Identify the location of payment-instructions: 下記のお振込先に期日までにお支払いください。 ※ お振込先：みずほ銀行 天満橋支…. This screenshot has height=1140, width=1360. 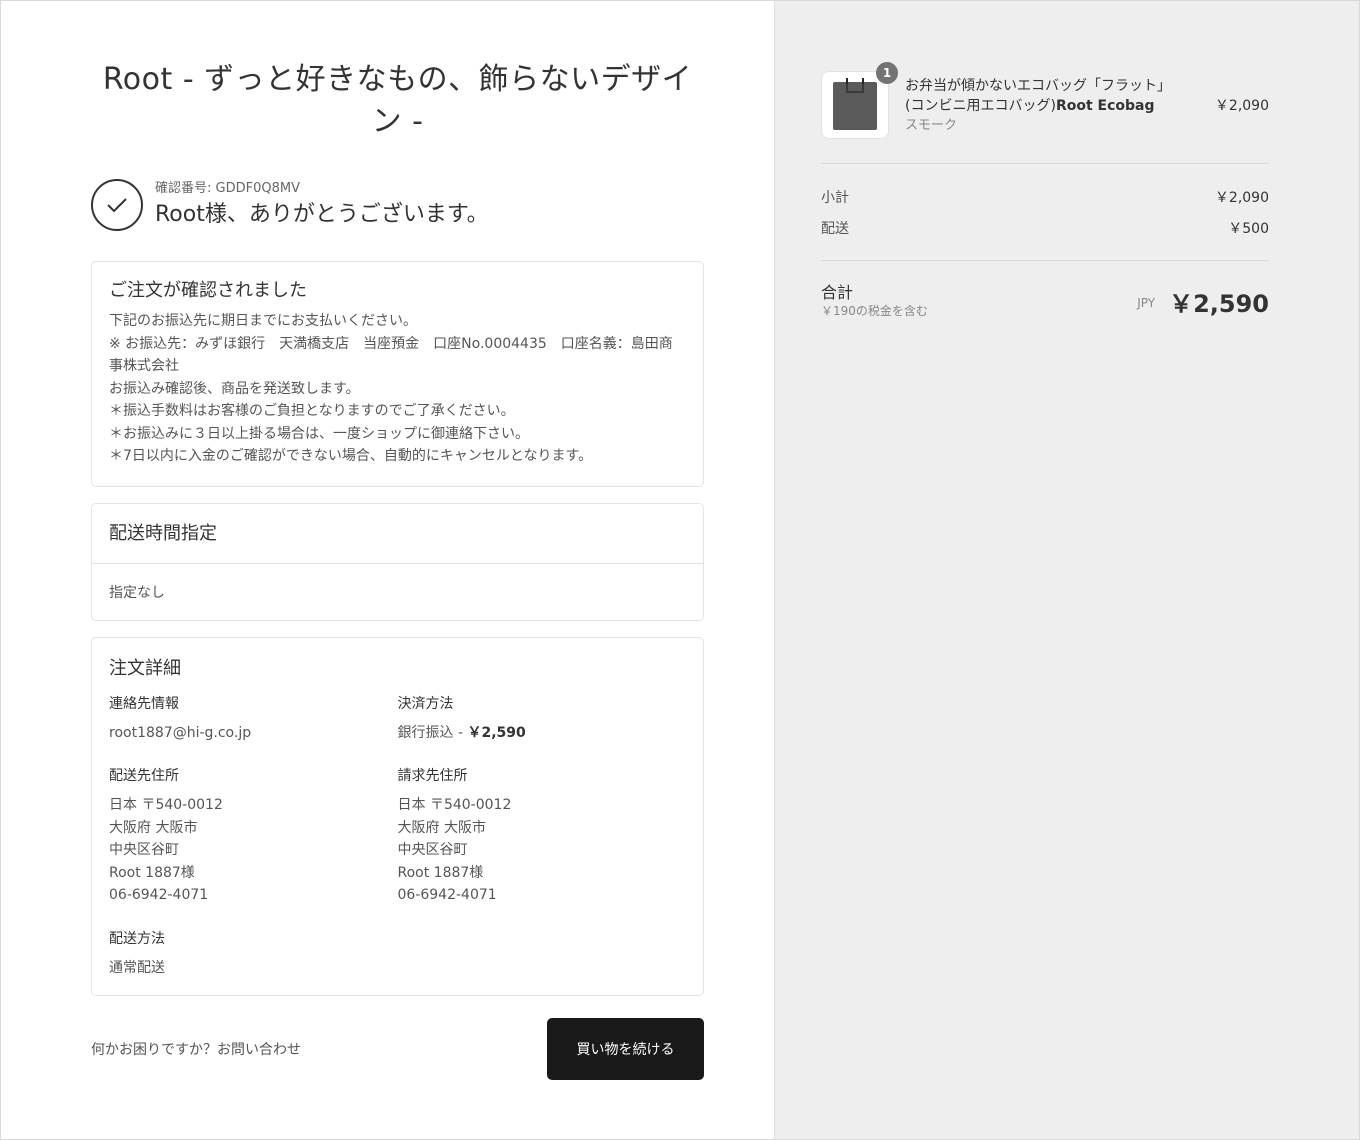
(397, 389).